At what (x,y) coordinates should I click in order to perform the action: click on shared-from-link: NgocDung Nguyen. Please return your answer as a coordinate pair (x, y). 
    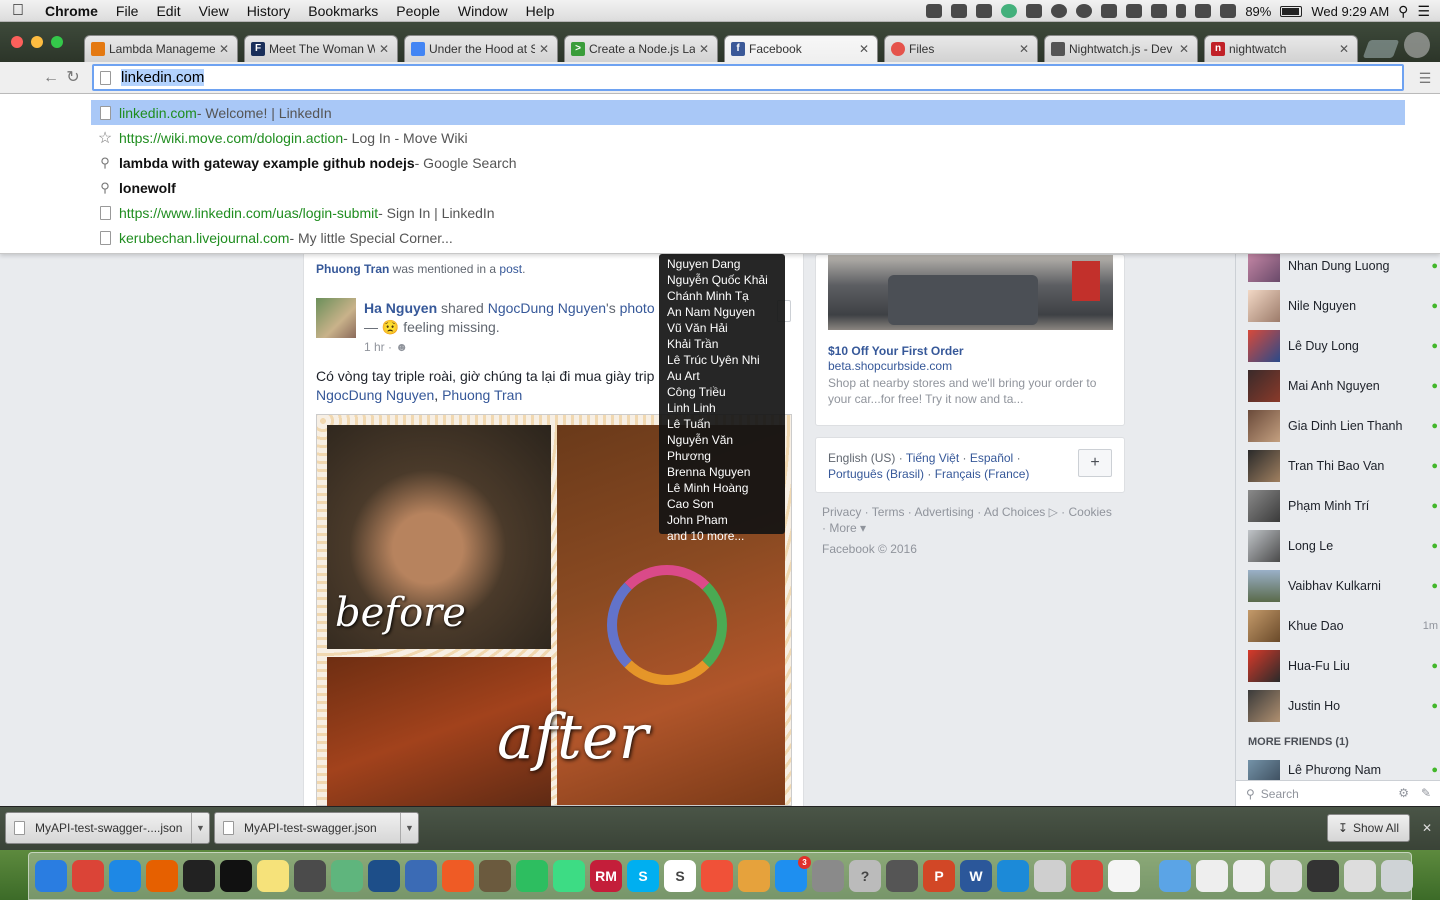
    Looking at the image, I should click on (547, 308).